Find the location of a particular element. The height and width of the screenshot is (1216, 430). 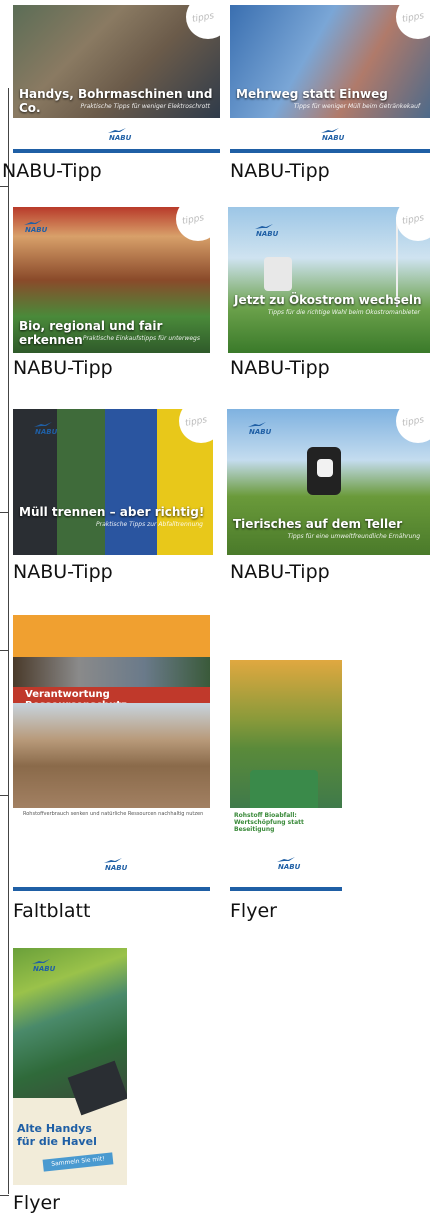

cover-title: Bio, regional und fair erkennen is located at coordinates (91, 333).